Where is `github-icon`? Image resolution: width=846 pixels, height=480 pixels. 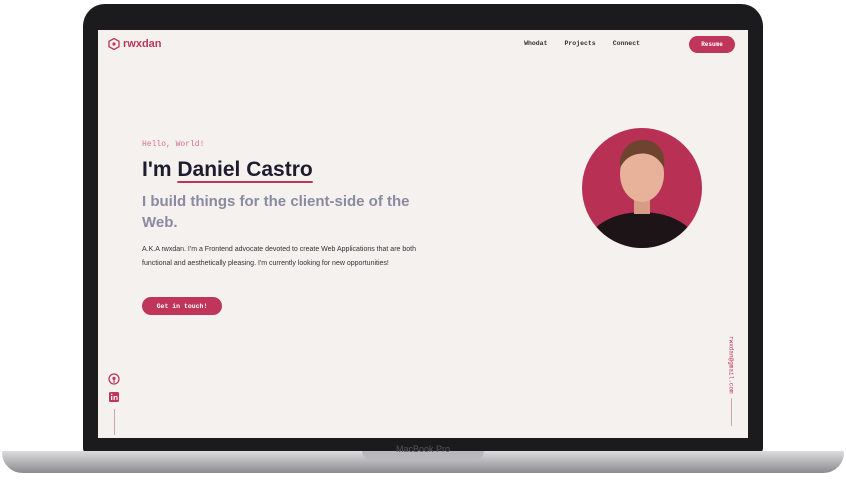
github-icon is located at coordinates (114, 379).